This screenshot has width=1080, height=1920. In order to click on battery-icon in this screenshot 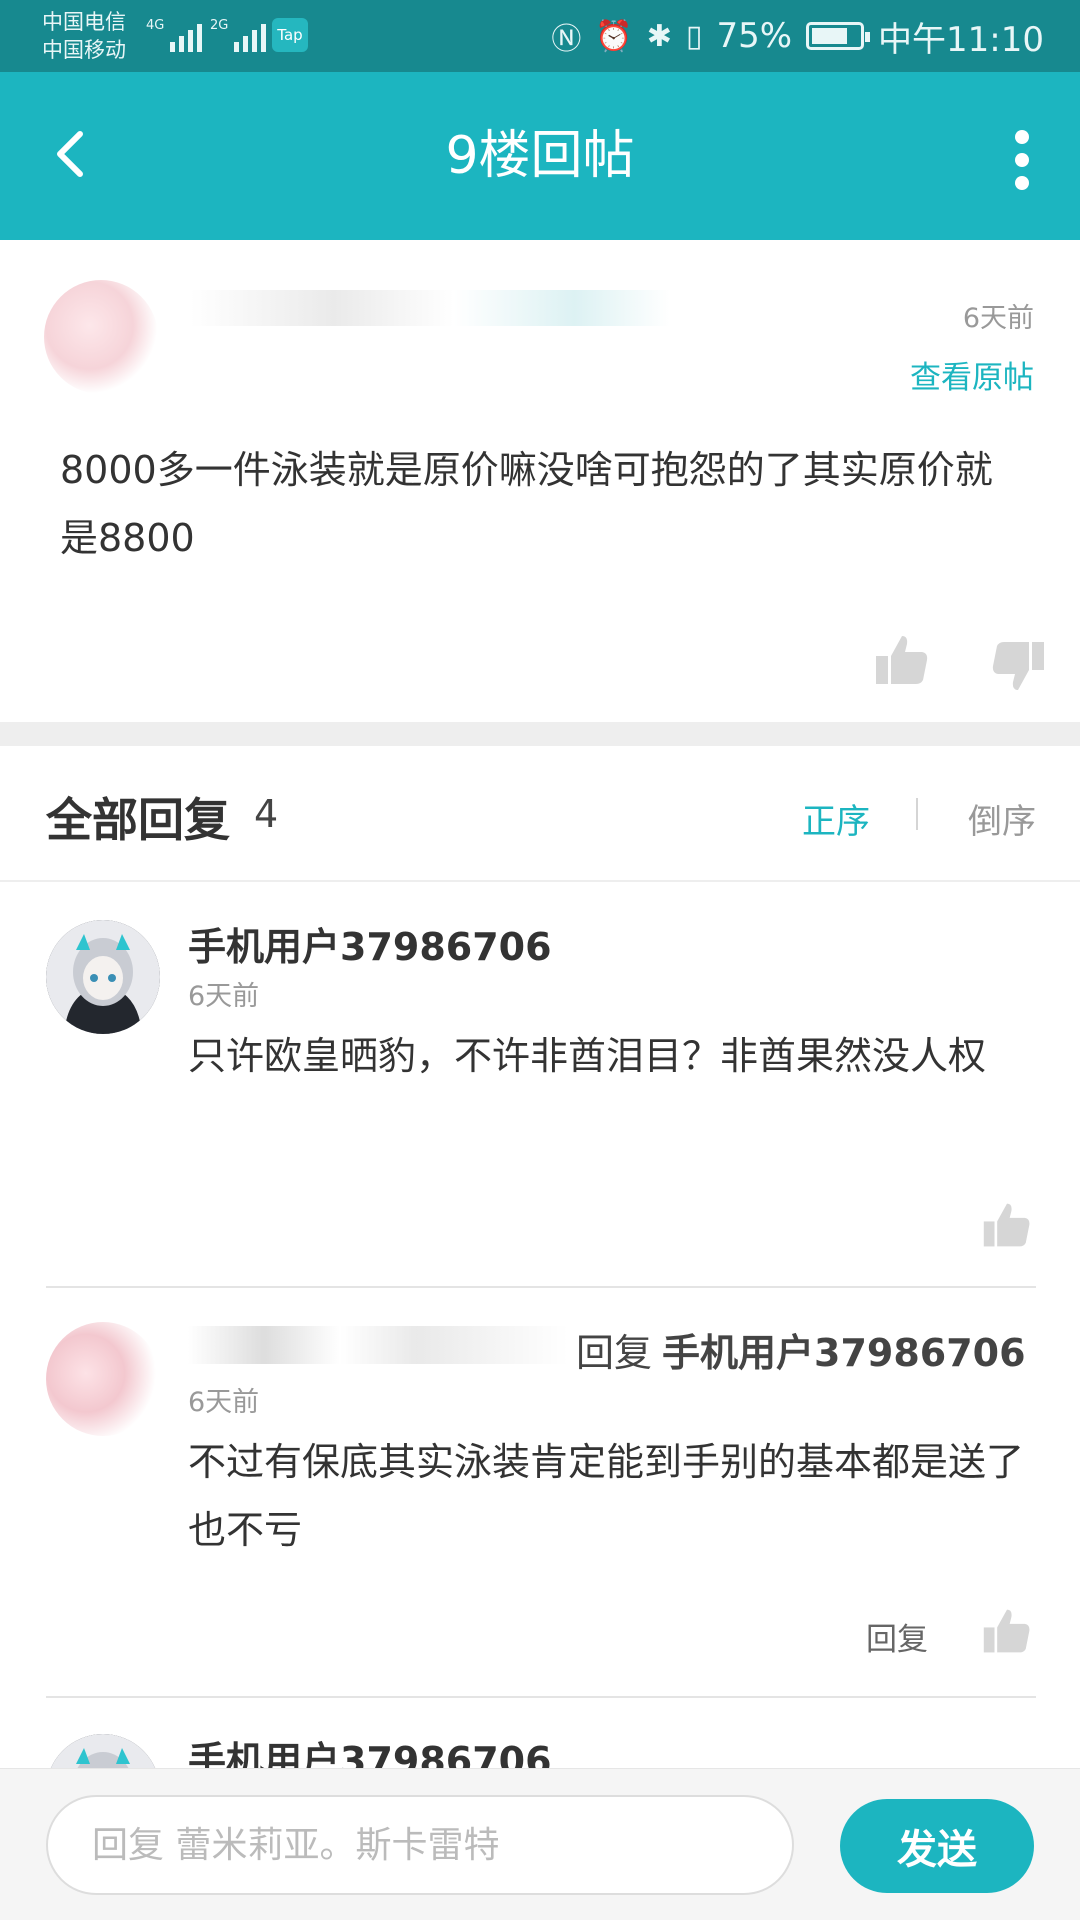, I will do `click(838, 36)`.